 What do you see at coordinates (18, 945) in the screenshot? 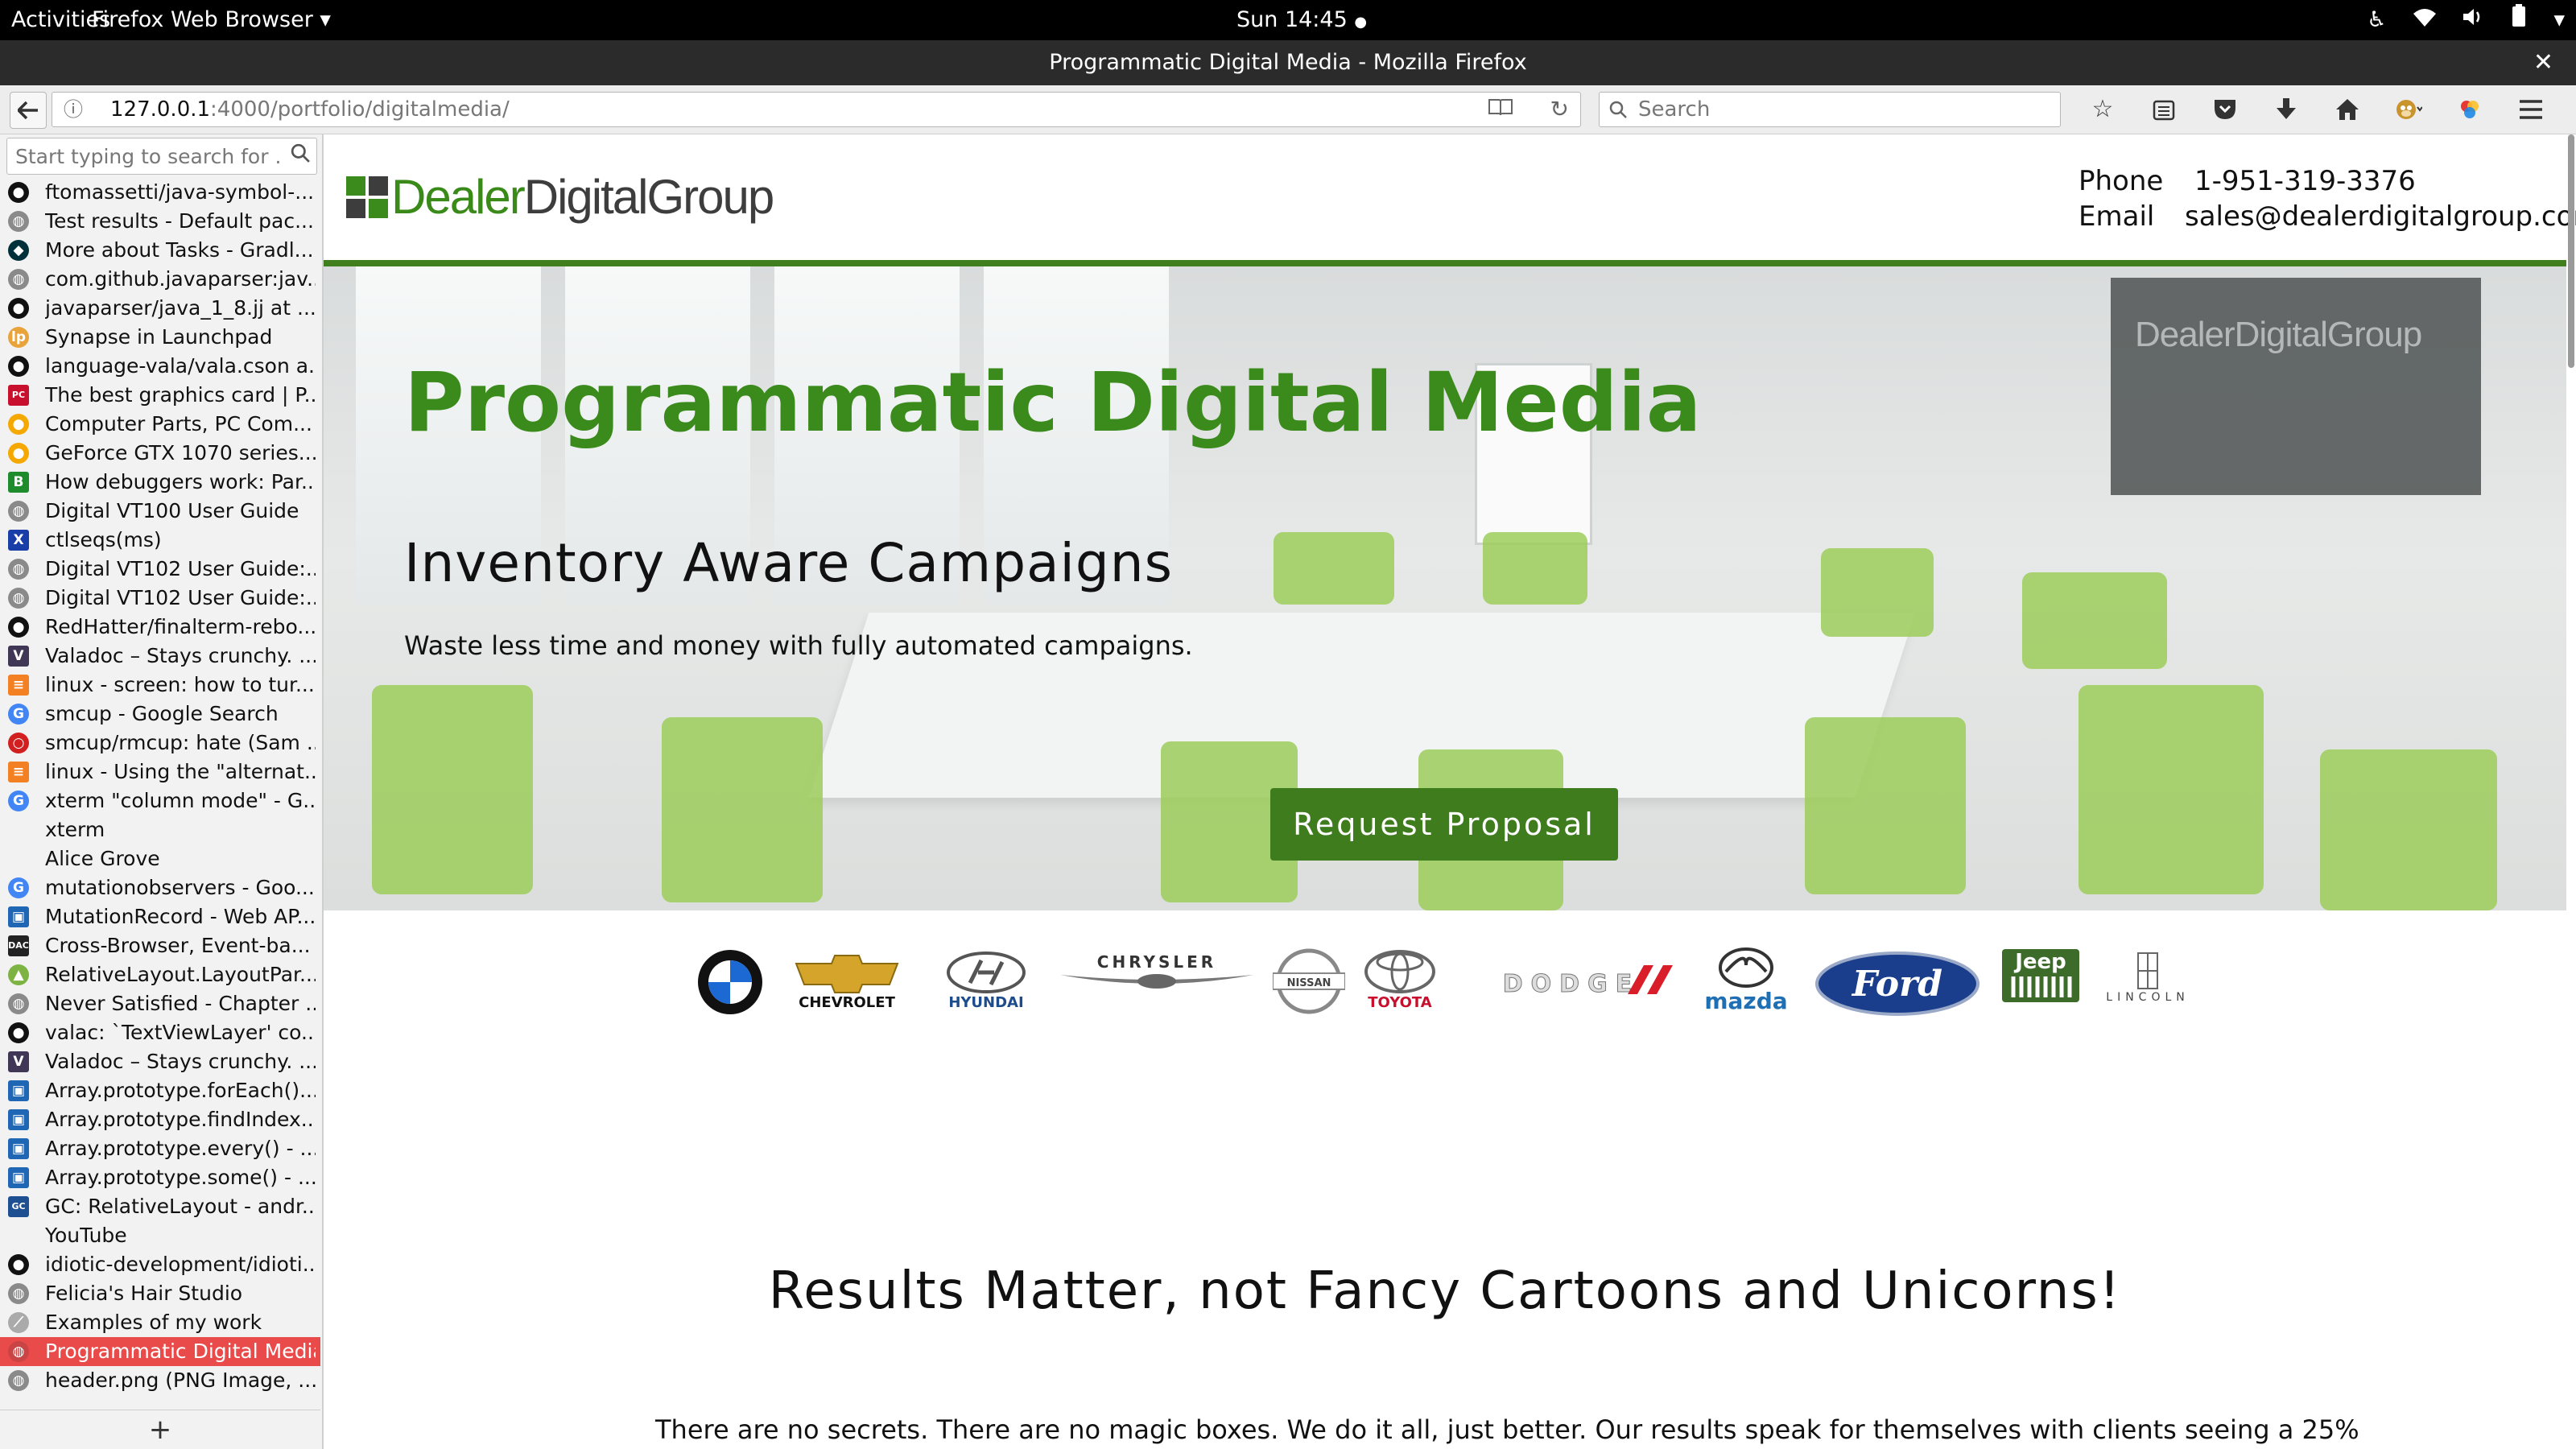
I see `dac-favicon-icon: DAC` at bounding box center [18, 945].